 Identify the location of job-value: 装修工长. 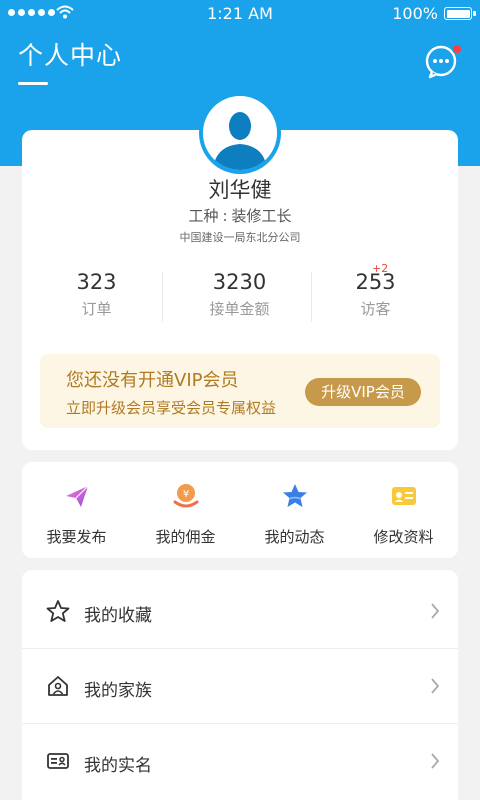
(261, 216).